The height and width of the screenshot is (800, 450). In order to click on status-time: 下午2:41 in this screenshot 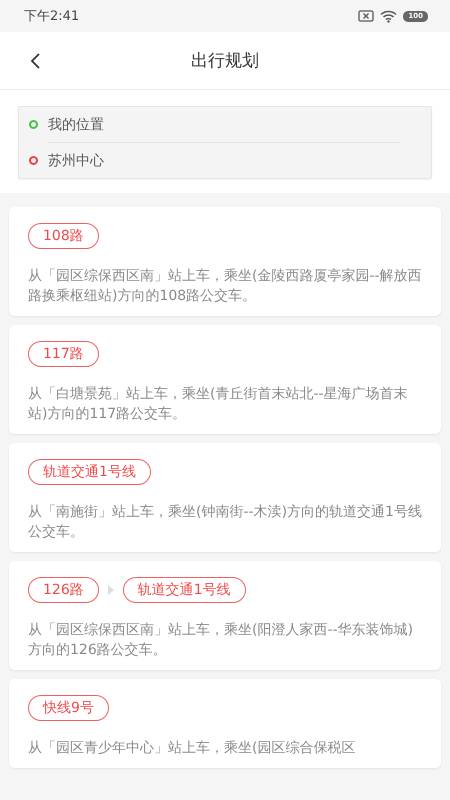, I will do `click(52, 16)`.